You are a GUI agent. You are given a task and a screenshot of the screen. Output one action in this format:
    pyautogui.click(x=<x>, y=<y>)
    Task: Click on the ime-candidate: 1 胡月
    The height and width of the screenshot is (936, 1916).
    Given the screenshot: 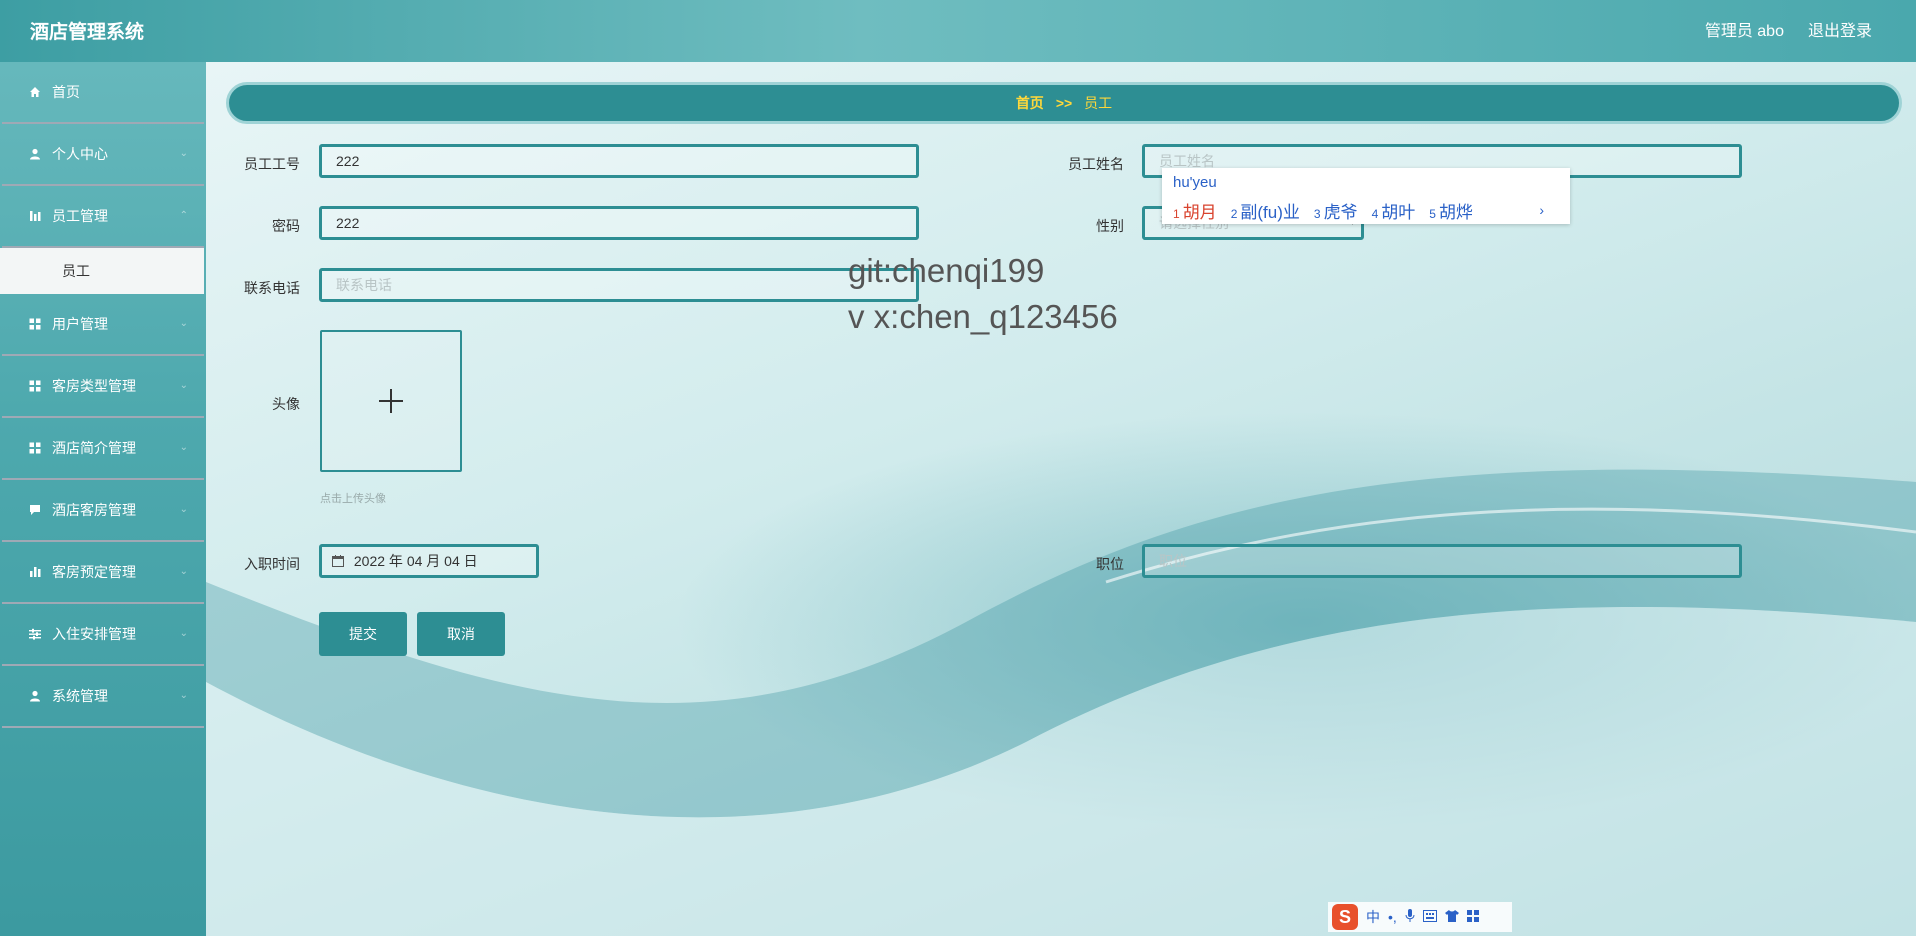 What is the action you would take?
    pyautogui.click(x=1195, y=210)
    